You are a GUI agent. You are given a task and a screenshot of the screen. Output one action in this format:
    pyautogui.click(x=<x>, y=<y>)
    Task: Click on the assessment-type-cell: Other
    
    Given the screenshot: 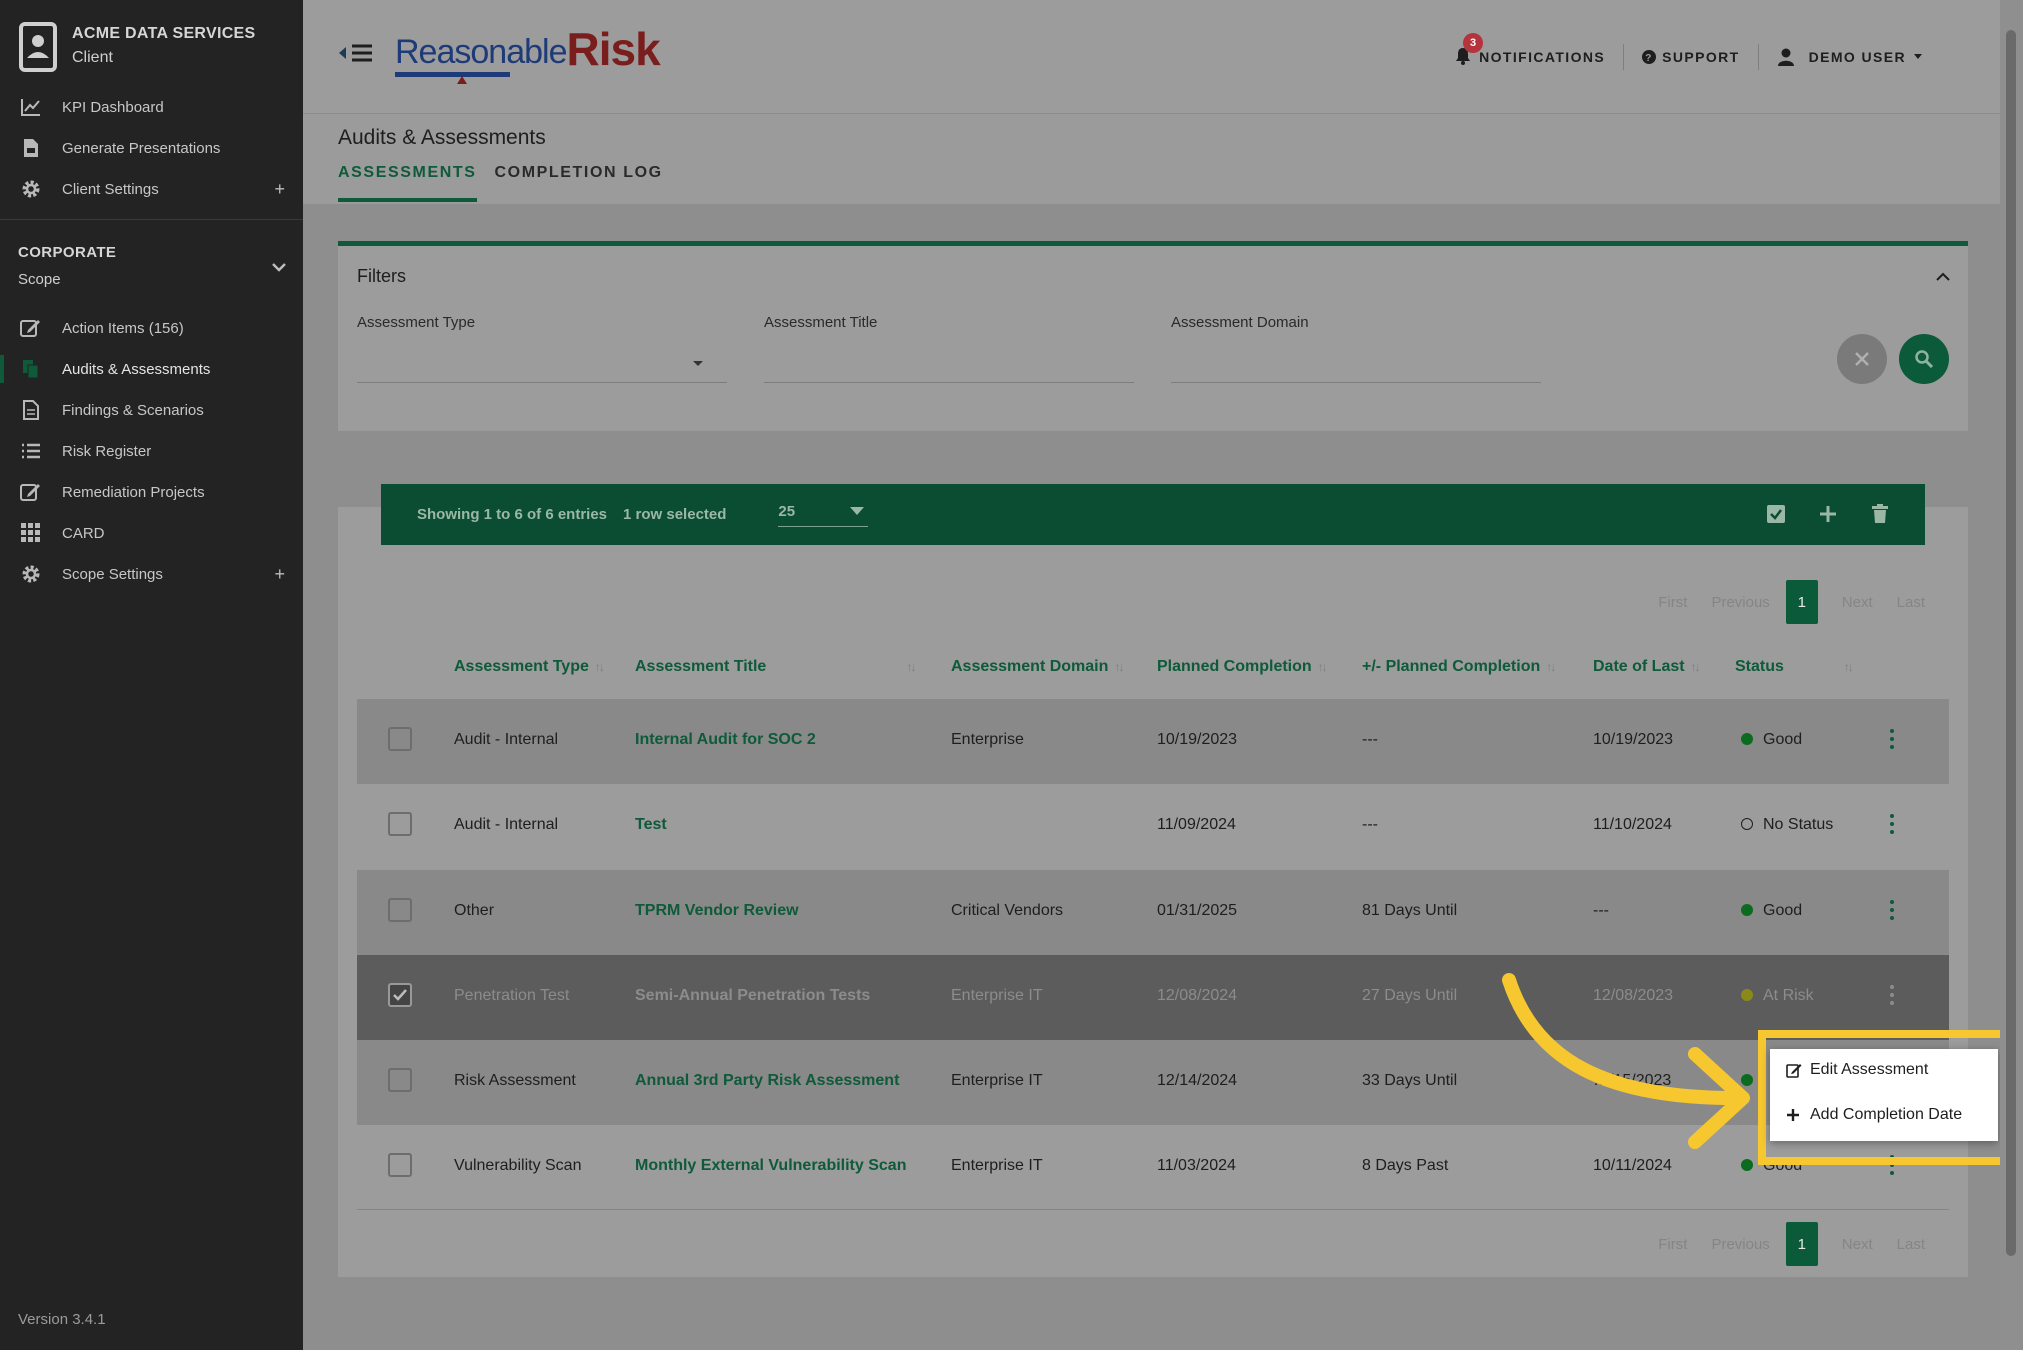 What is the action you would take?
    pyautogui.click(x=474, y=910)
    